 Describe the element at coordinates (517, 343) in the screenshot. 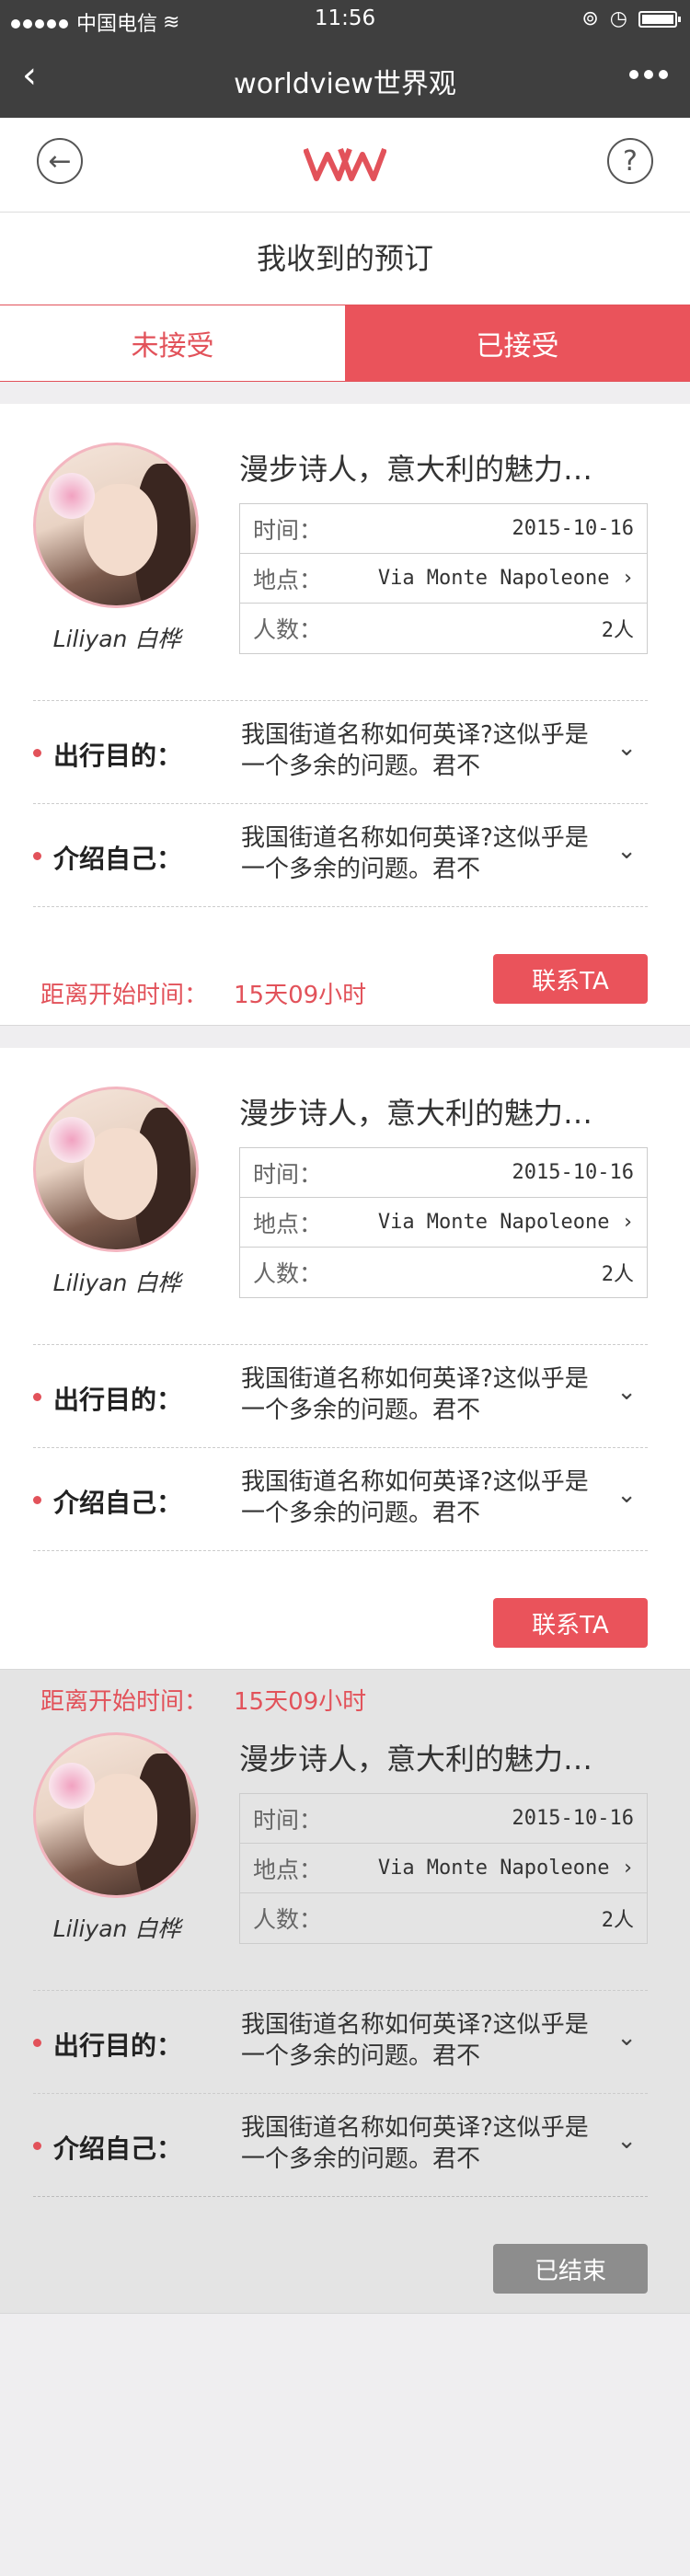

I see `tab-accepted: 已接受` at that location.